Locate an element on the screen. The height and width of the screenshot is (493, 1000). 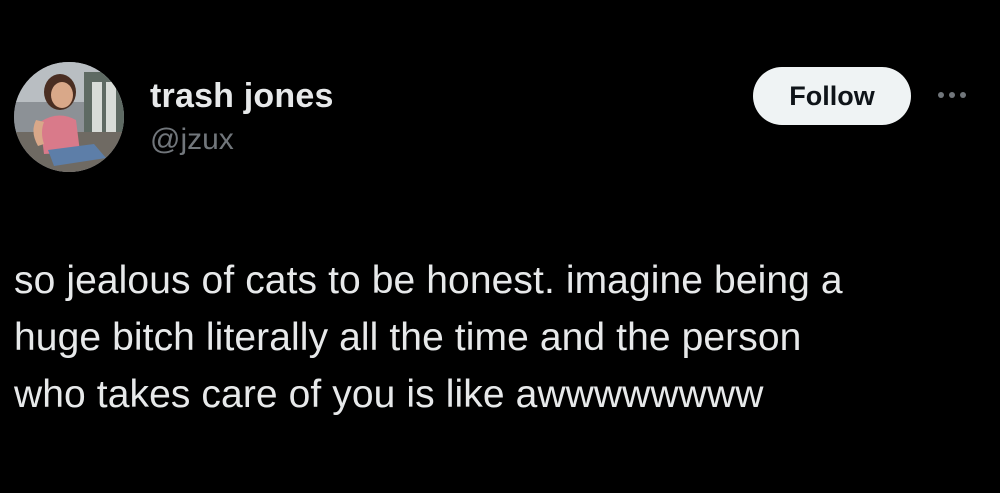
avatar-photo is located at coordinates (69, 117).